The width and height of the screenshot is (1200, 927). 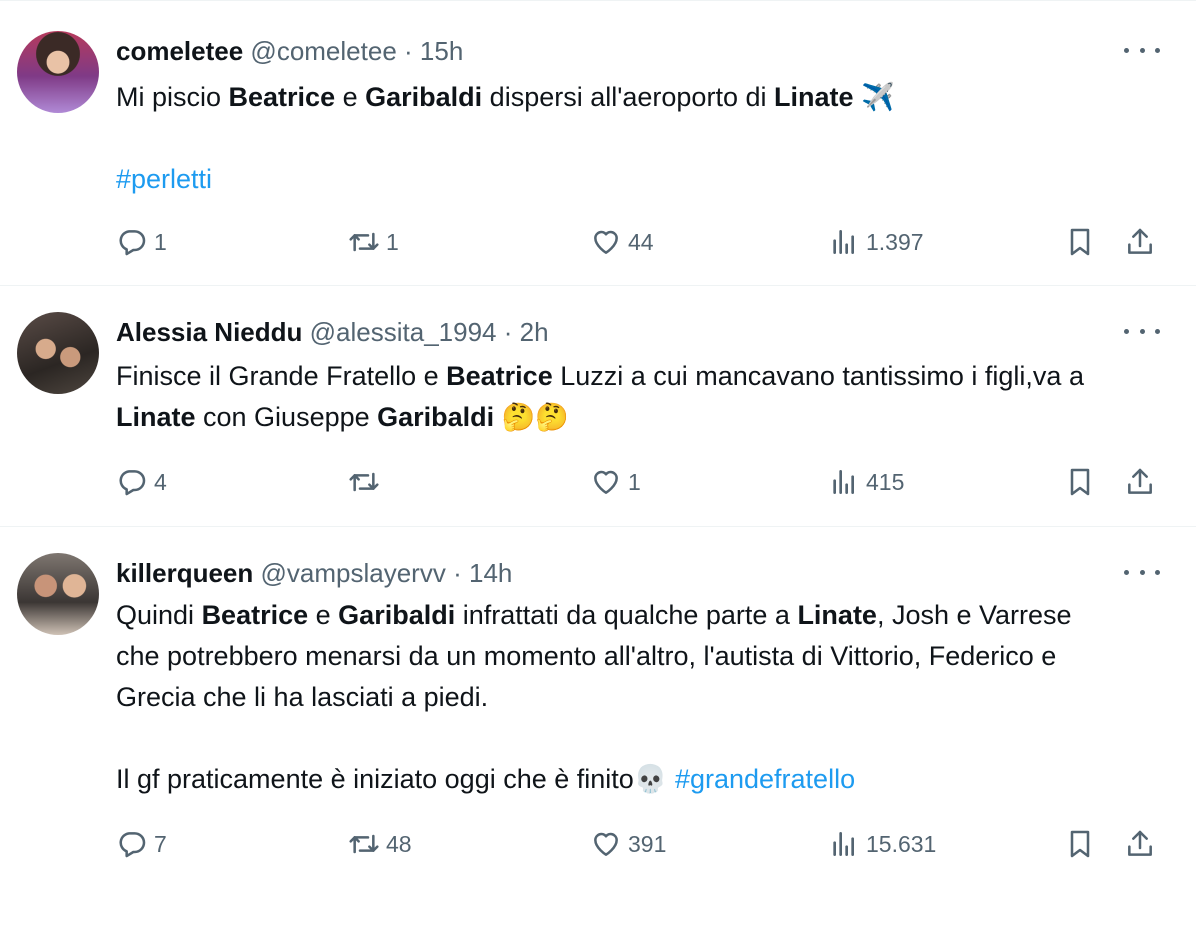 What do you see at coordinates (647, 843) in the screenshot?
I see `like-count: 391` at bounding box center [647, 843].